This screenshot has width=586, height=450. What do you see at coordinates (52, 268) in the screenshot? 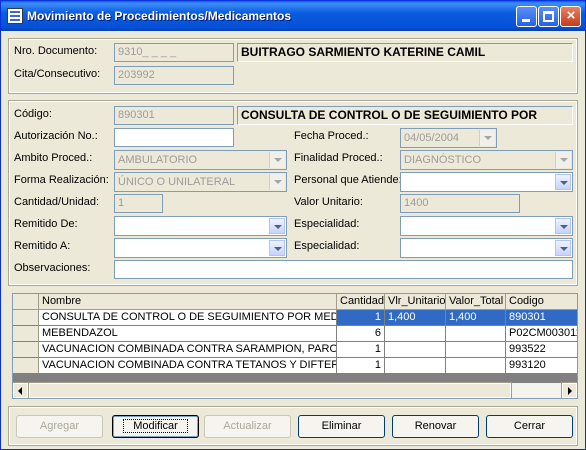
I see `observaciones-label: Observaciones:` at bounding box center [52, 268].